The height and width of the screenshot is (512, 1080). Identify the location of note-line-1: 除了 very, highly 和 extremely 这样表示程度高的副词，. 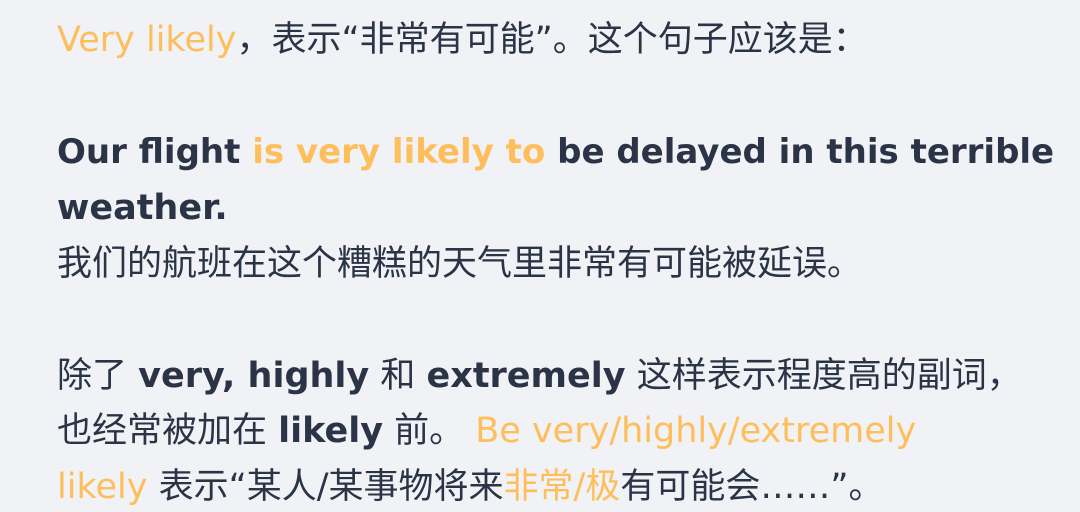
(539, 376).